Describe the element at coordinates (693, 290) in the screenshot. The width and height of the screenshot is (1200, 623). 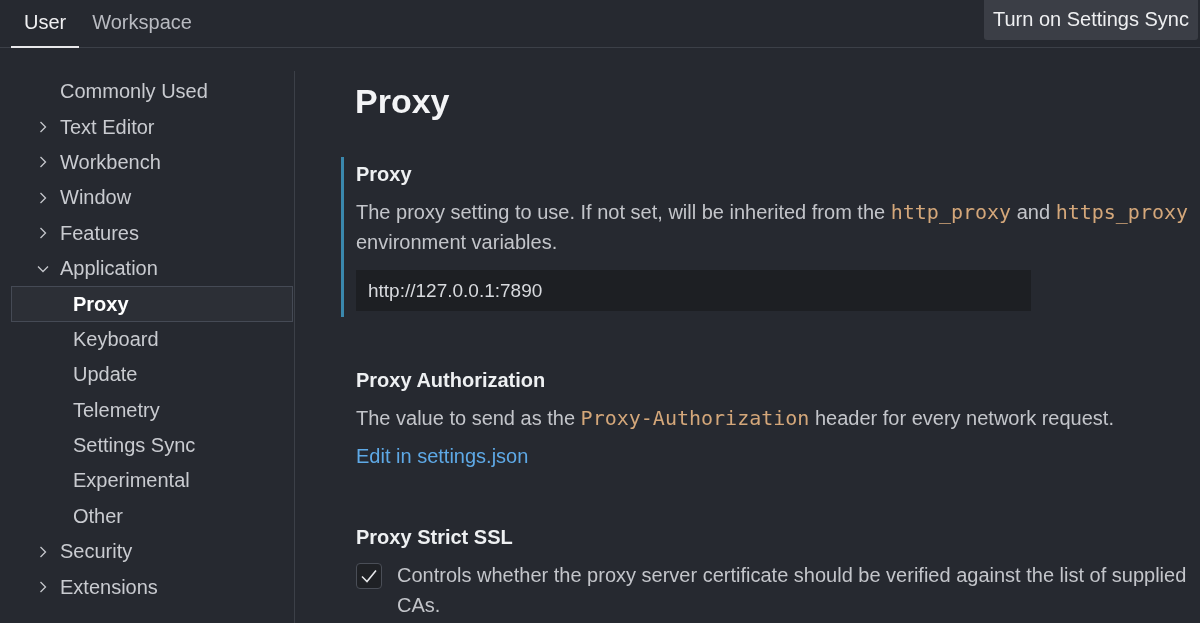
I see `proxy-input-field: http://127.0.0.1:7890` at that location.